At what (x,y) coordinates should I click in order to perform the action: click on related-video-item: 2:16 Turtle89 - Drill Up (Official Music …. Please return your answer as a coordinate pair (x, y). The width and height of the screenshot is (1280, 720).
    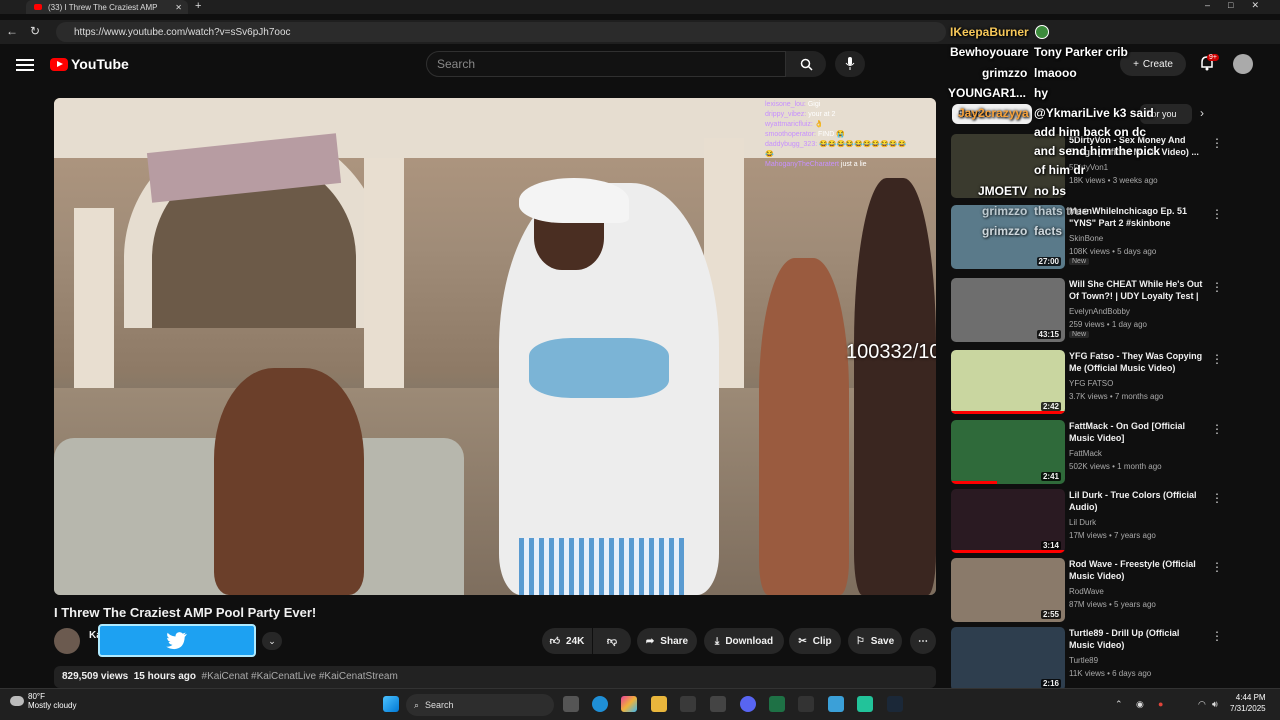
    Looking at the image, I should click on (1088, 659).